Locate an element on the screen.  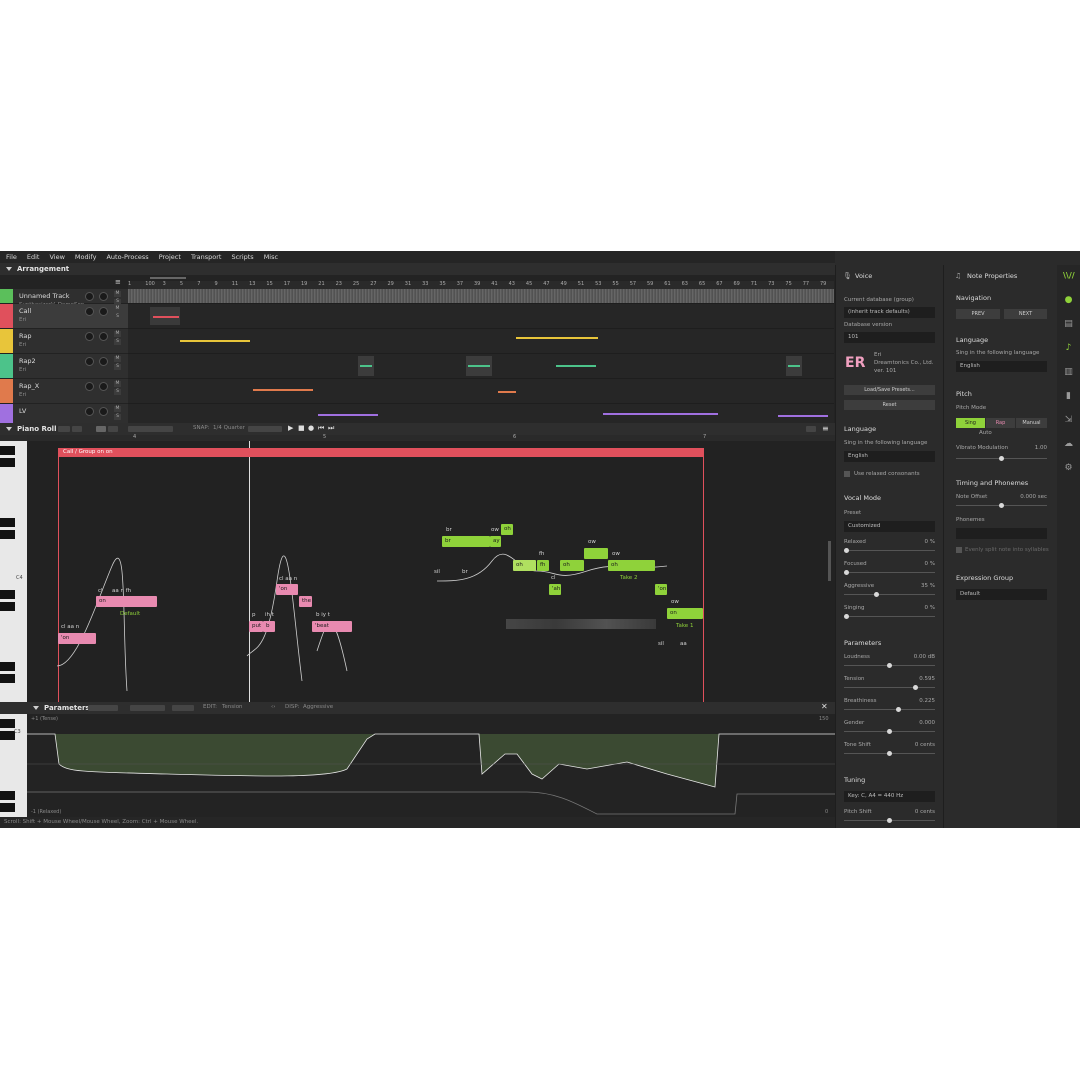
lane-rap2 is located at coordinates (481, 366).